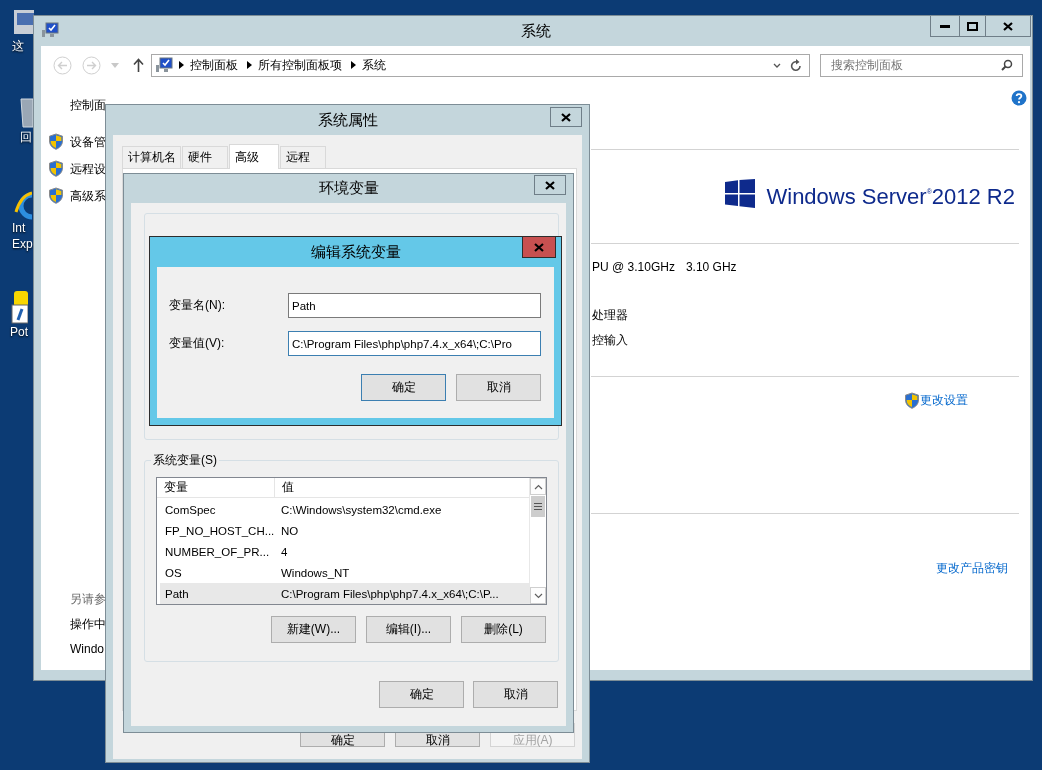  Describe the element at coordinates (374, 65) in the screenshot. I see `breadcrumb: 系统` at that location.